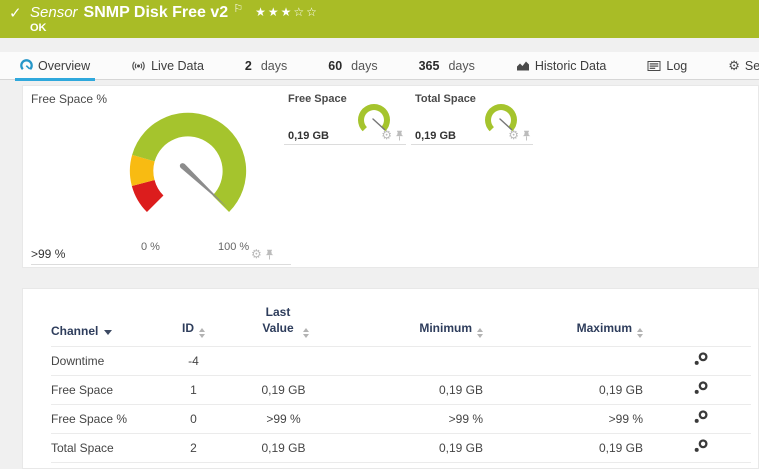  Describe the element at coordinates (431, 360) in the screenshot. I see `channel-minimum-cell` at that location.